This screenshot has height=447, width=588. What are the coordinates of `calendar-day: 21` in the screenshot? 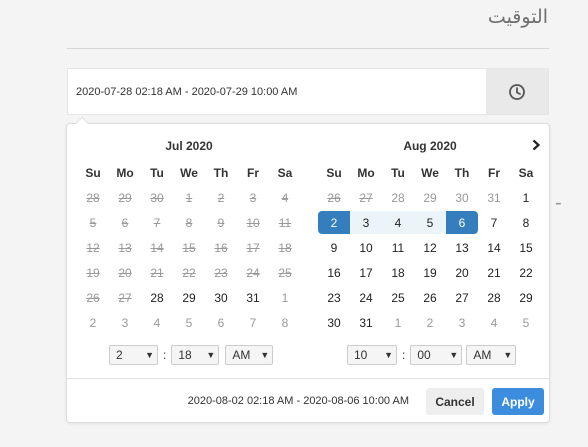 It's located at (494, 272).